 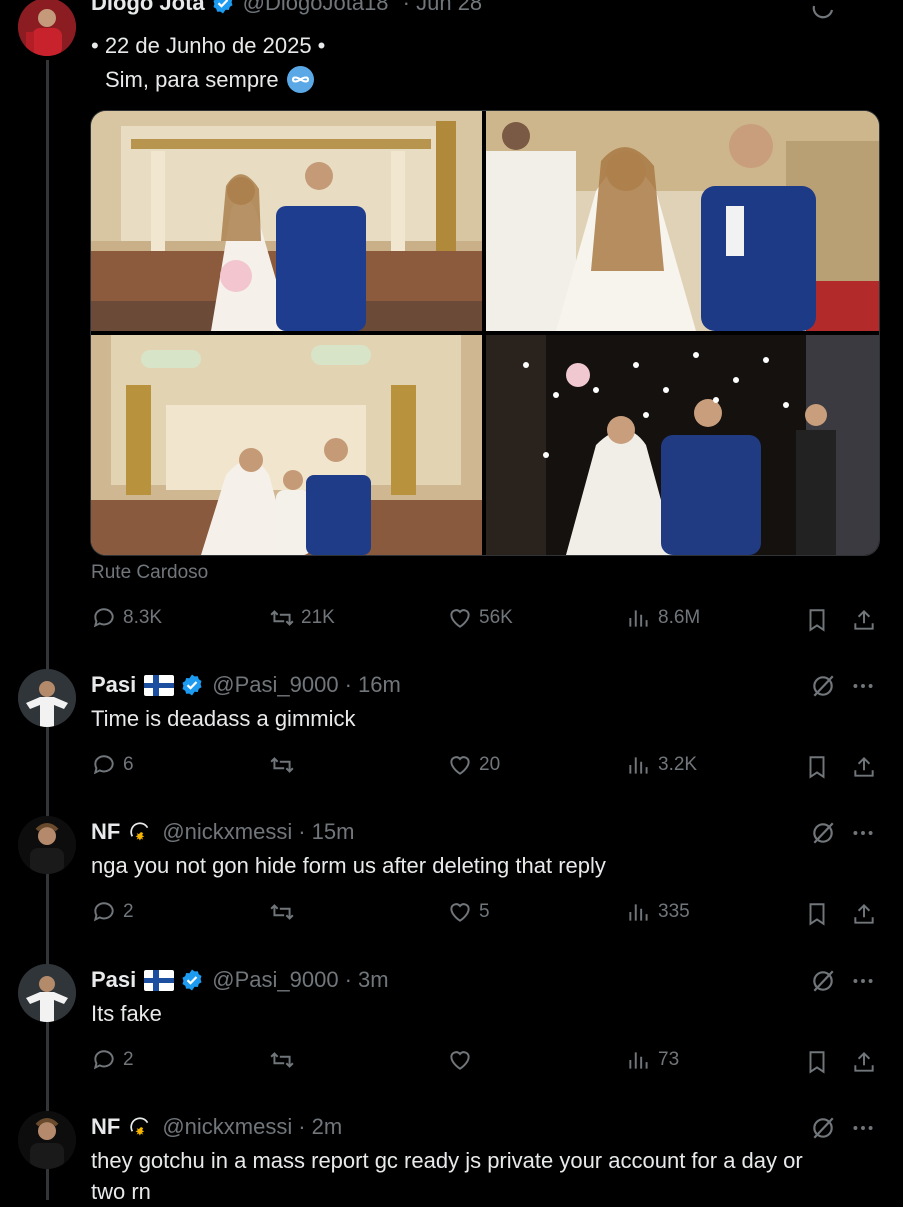 What do you see at coordinates (473, 765) in the screenshot?
I see `like-button: 20` at bounding box center [473, 765].